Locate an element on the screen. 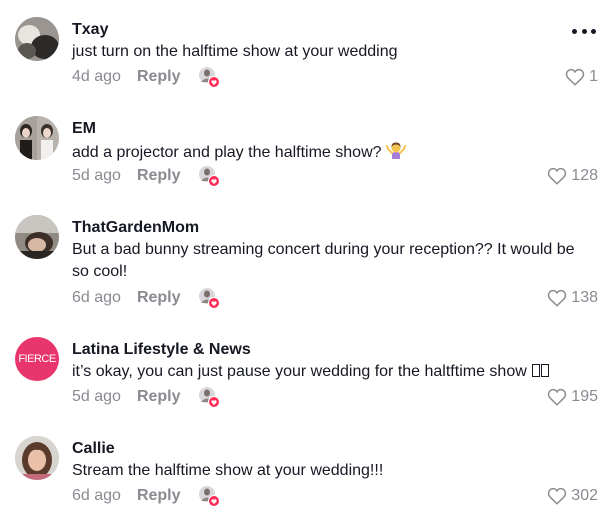 The width and height of the screenshot is (616, 526). comment-timestamp: 4d ago is located at coordinates (96, 76).